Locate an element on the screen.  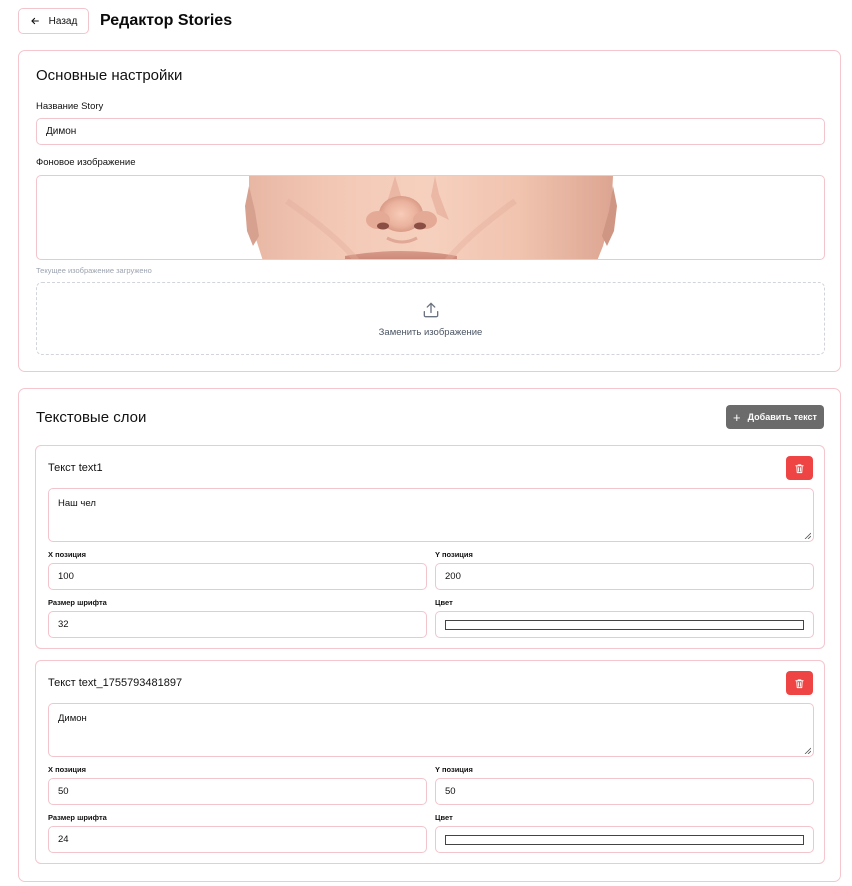
font-size-input: 24 is located at coordinates (237, 839).